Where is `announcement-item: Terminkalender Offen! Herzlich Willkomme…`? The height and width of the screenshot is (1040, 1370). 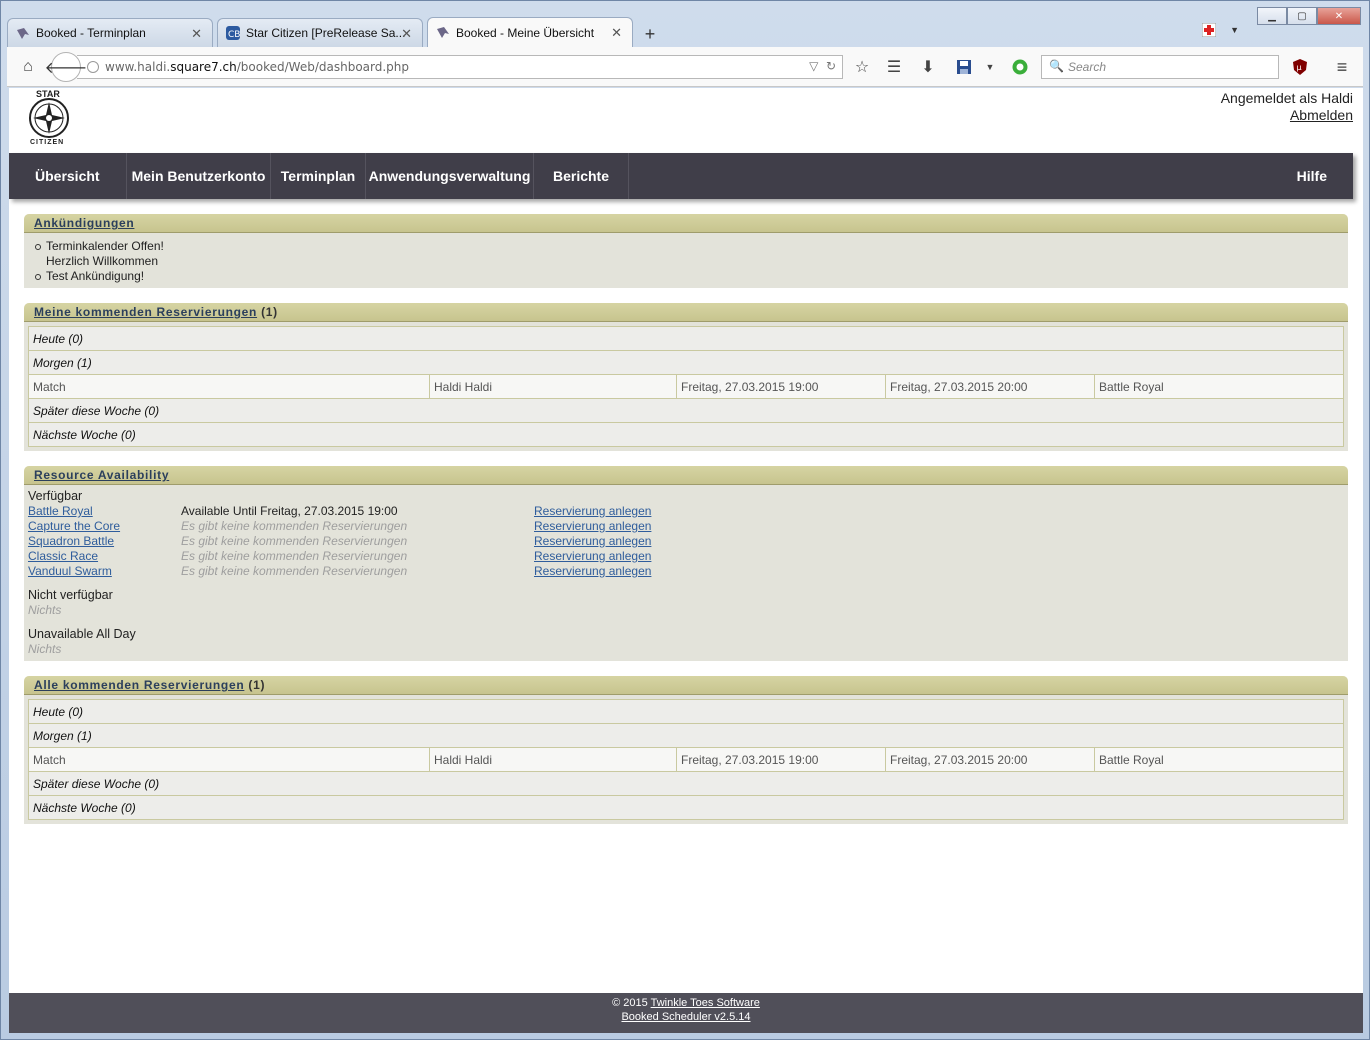 announcement-item: Terminkalender Offen! Herzlich Willkomme… is located at coordinates (691, 254).